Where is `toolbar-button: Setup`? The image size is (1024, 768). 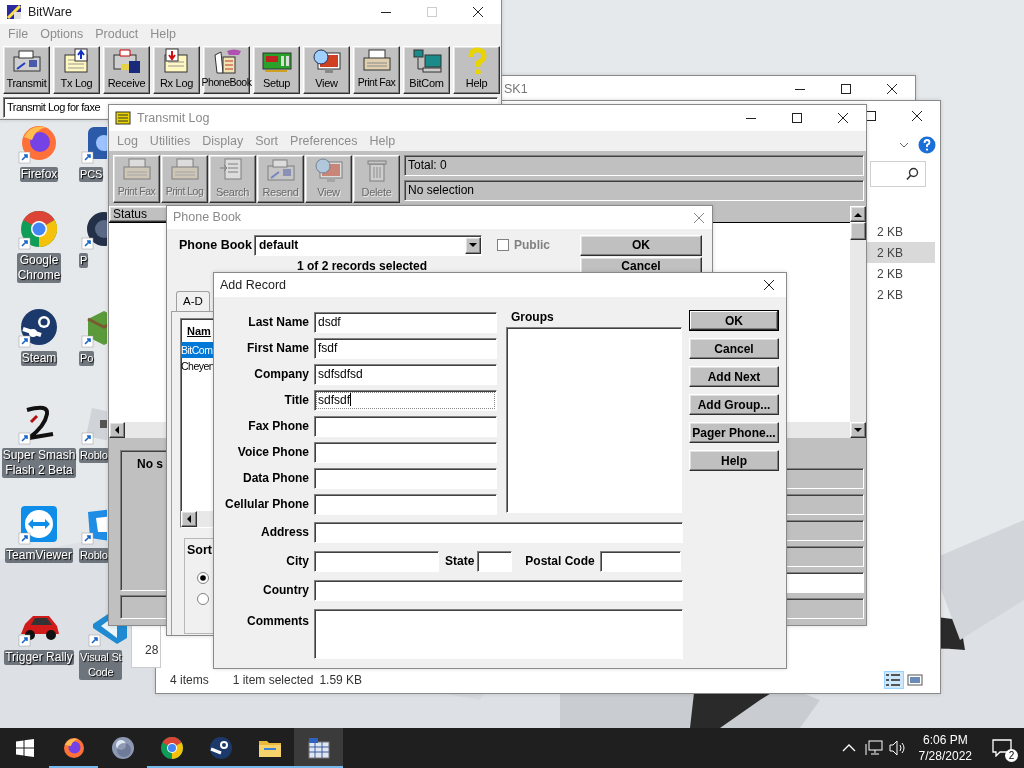
toolbar-button: Setup is located at coordinates (276, 70).